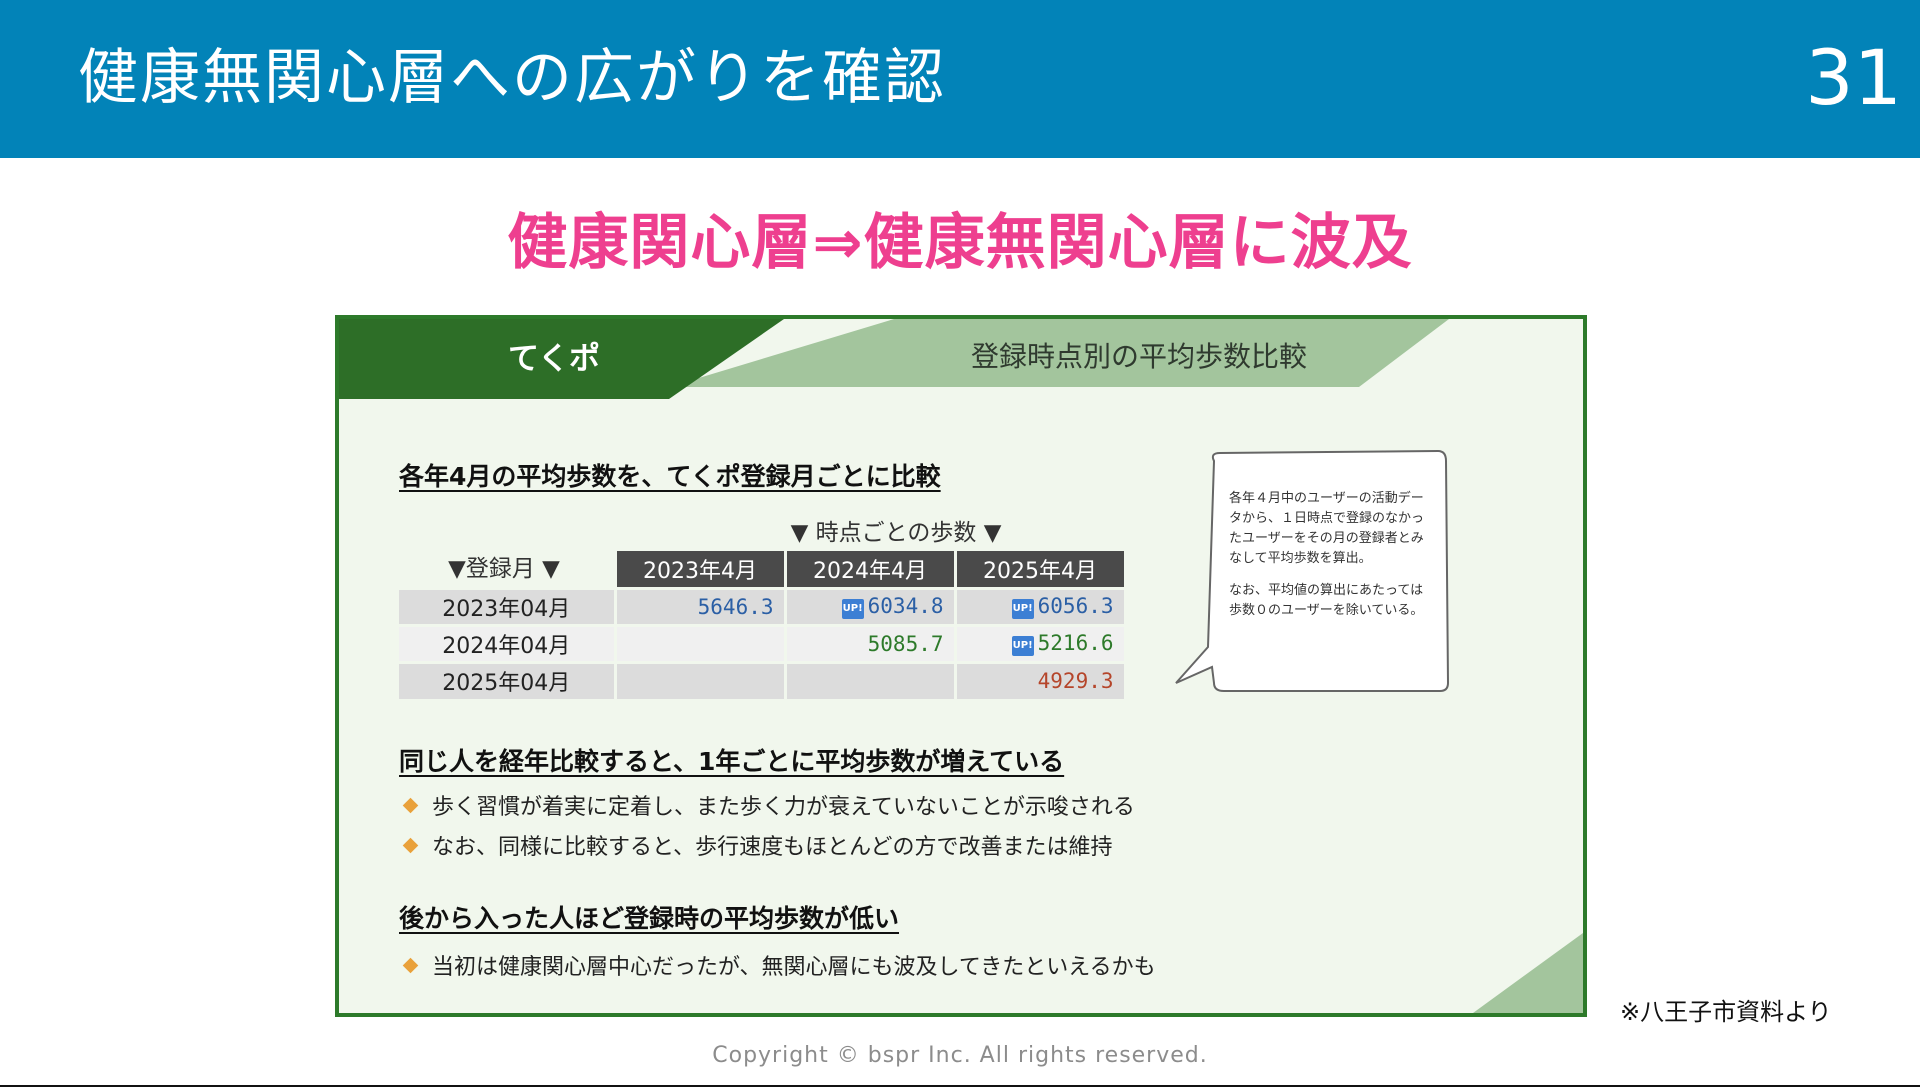 This screenshot has width=1920, height=1087. I want to click on column-header: 2024年4月, so click(871, 569).